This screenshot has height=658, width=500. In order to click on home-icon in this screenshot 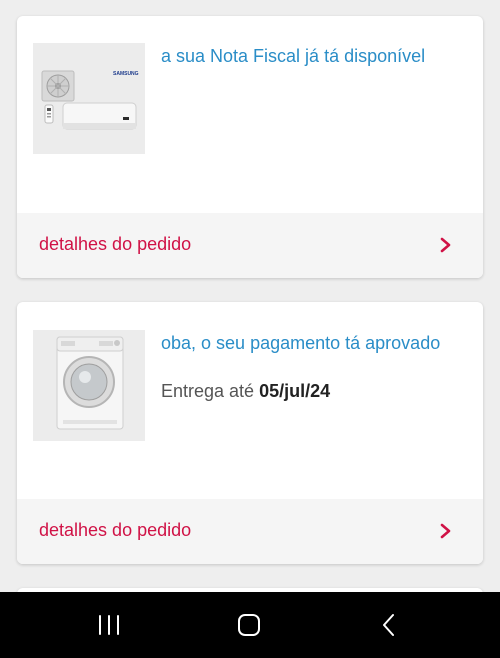, I will do `click(249, 625)`.